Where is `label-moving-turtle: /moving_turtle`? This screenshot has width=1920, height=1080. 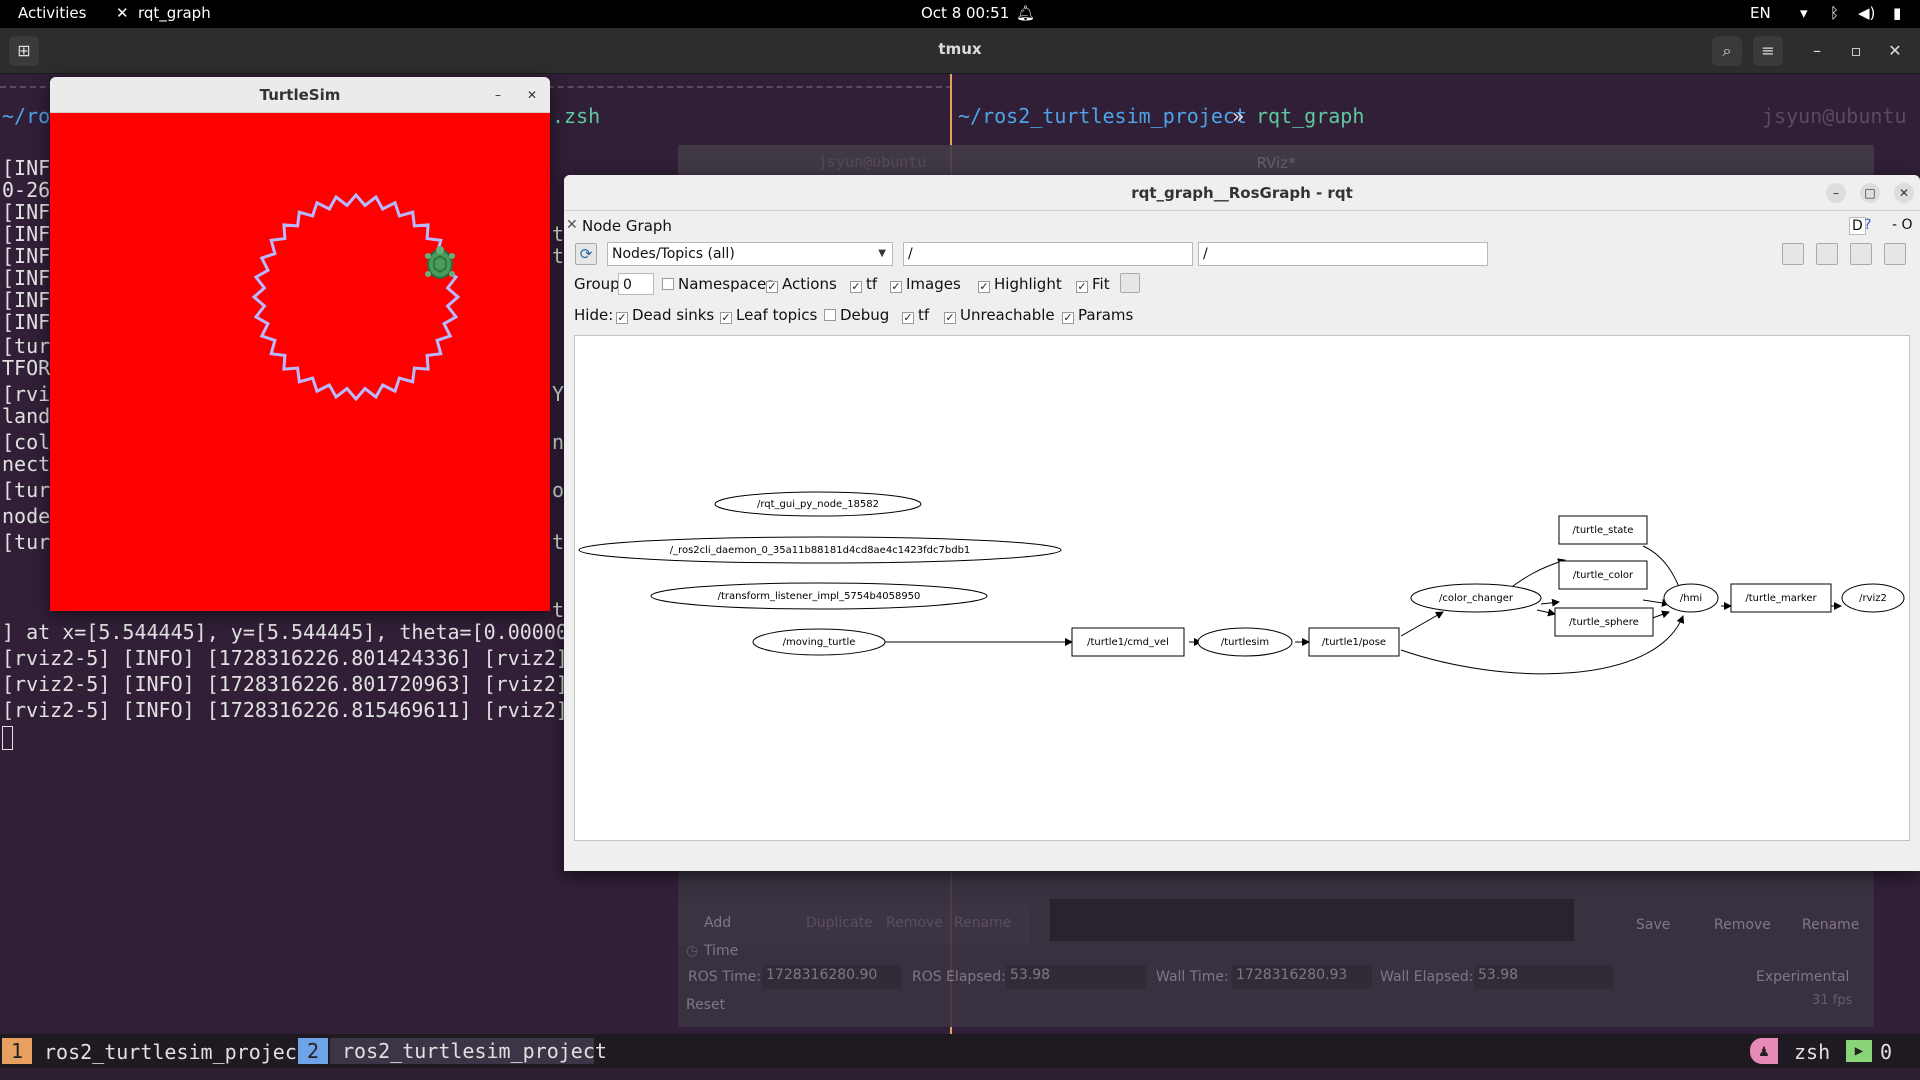
label-moving-turtle: /moving_turtle is located at coordinates (819, 642).